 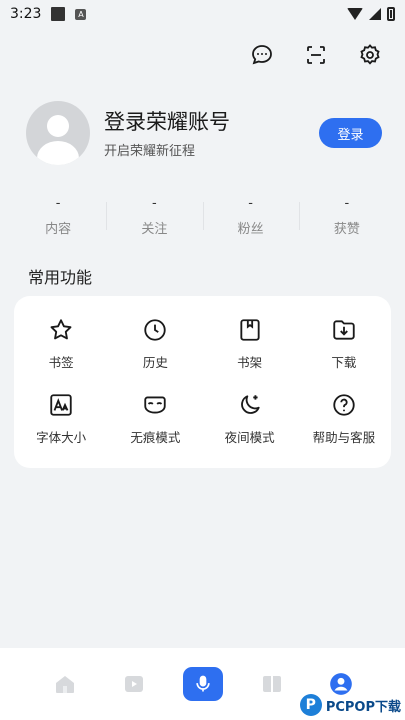 What do you see at coordinates (58, 218) in the screenshot?
I see `stat-content: - 内容` at bounding box center [58, 218].